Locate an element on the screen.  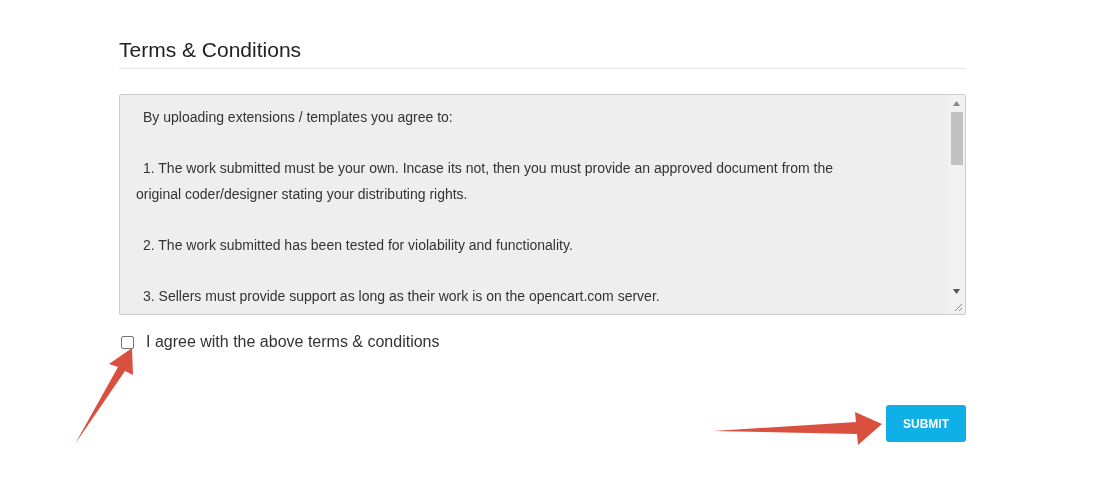
scroll-thumb is located at coordinates (956, 138).